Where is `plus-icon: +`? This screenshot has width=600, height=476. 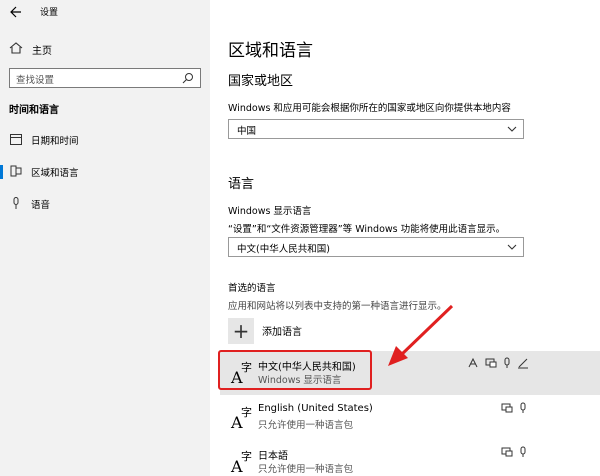
plus-icon: + is located at coordinates (241, 331).